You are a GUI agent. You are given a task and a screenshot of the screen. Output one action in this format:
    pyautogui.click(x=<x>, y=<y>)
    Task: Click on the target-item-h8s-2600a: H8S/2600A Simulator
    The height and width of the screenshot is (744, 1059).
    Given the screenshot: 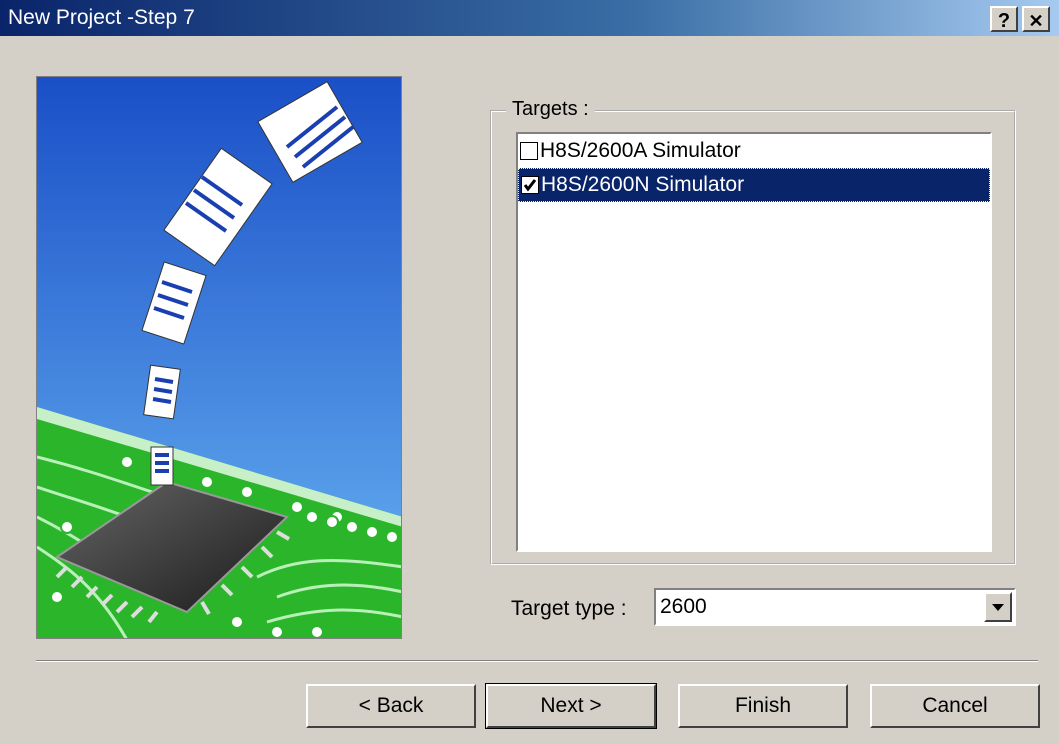 What is the action you would take?
    pyautogui.click(x=754, y=151)
    